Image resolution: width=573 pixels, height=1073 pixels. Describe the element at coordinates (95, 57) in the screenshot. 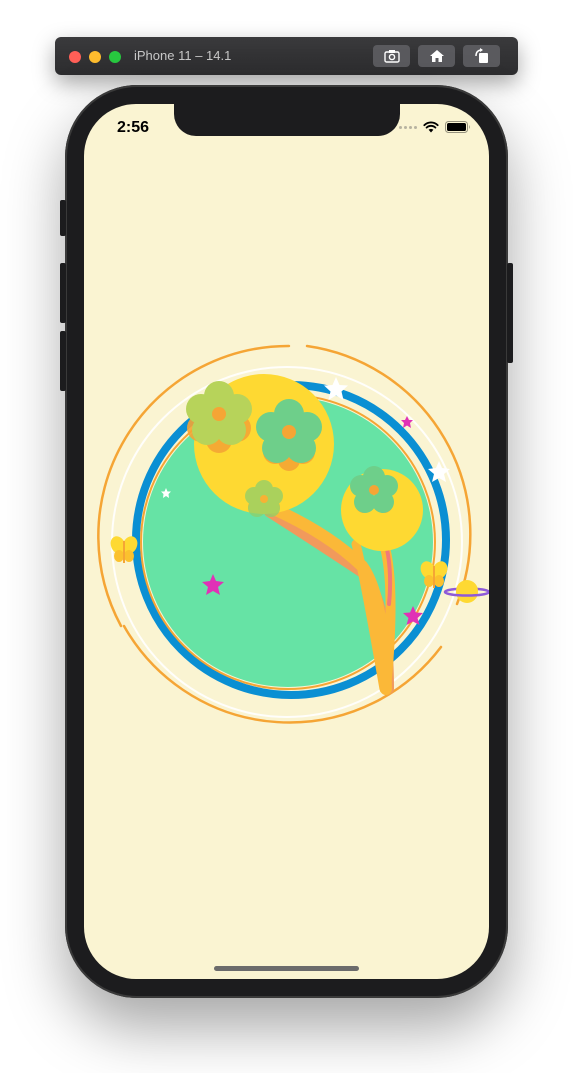

I see `minimize-window-button` at that location.